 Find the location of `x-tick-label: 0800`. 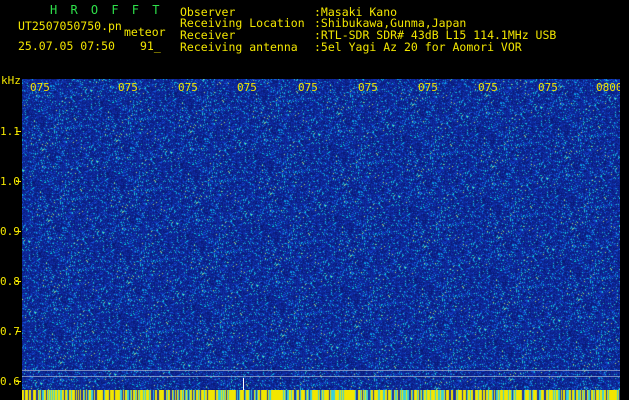

x-tick-label: 0800 is located at coordinates (609, 87).